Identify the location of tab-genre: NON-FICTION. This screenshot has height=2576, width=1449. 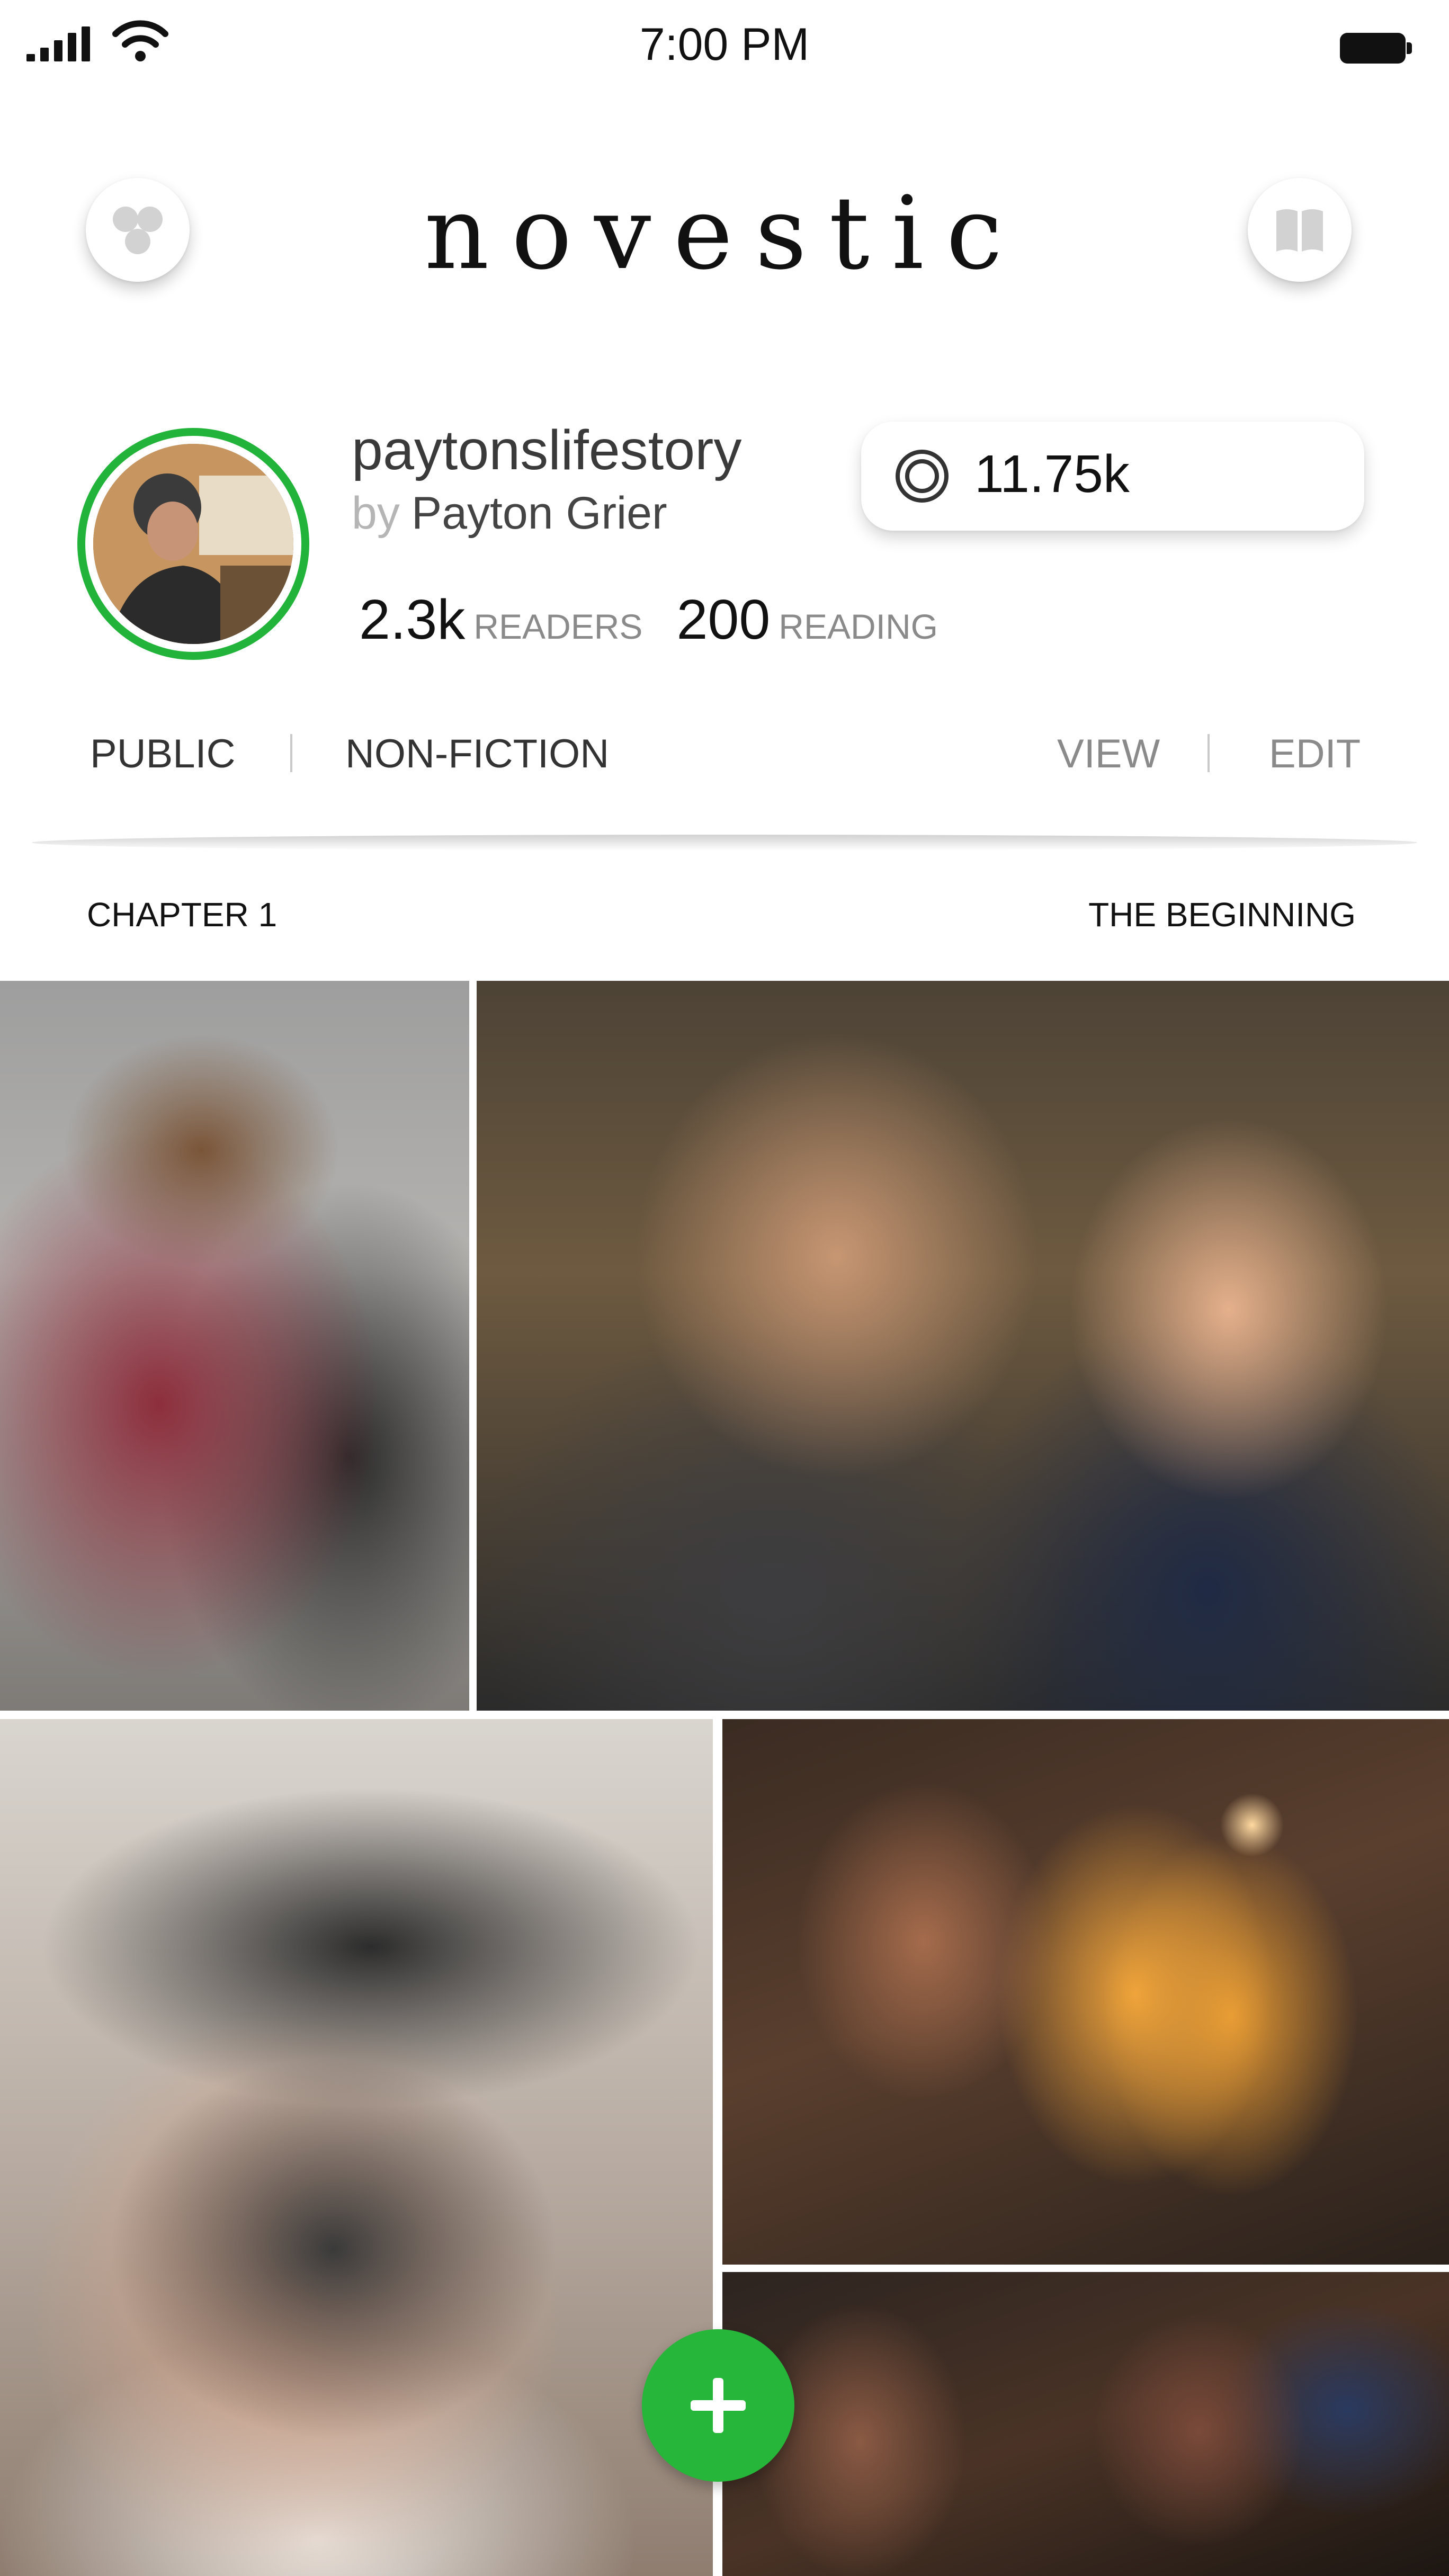
(477, 754).